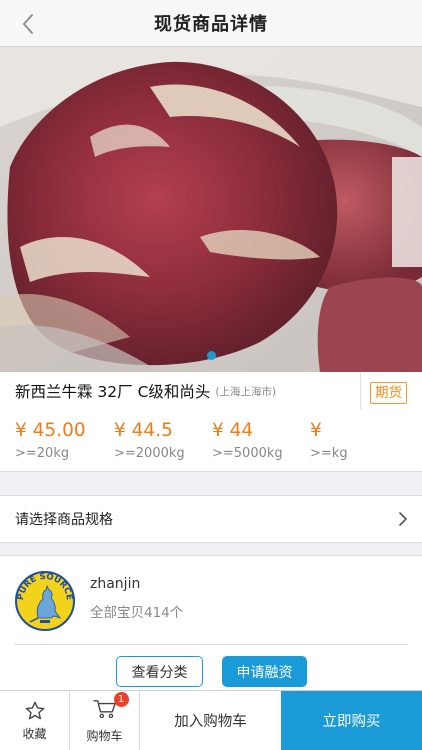 The height and width of the screenshot is (750, 422). I want to click on tier-price: ¥, so click(316, 430).